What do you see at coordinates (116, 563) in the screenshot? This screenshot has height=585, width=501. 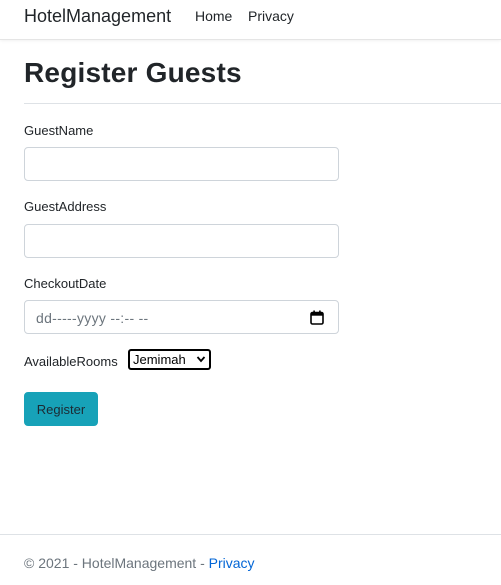 I see `footer-copyright: © 2021 - HotelManagement -` at bounding box center [116, 563].